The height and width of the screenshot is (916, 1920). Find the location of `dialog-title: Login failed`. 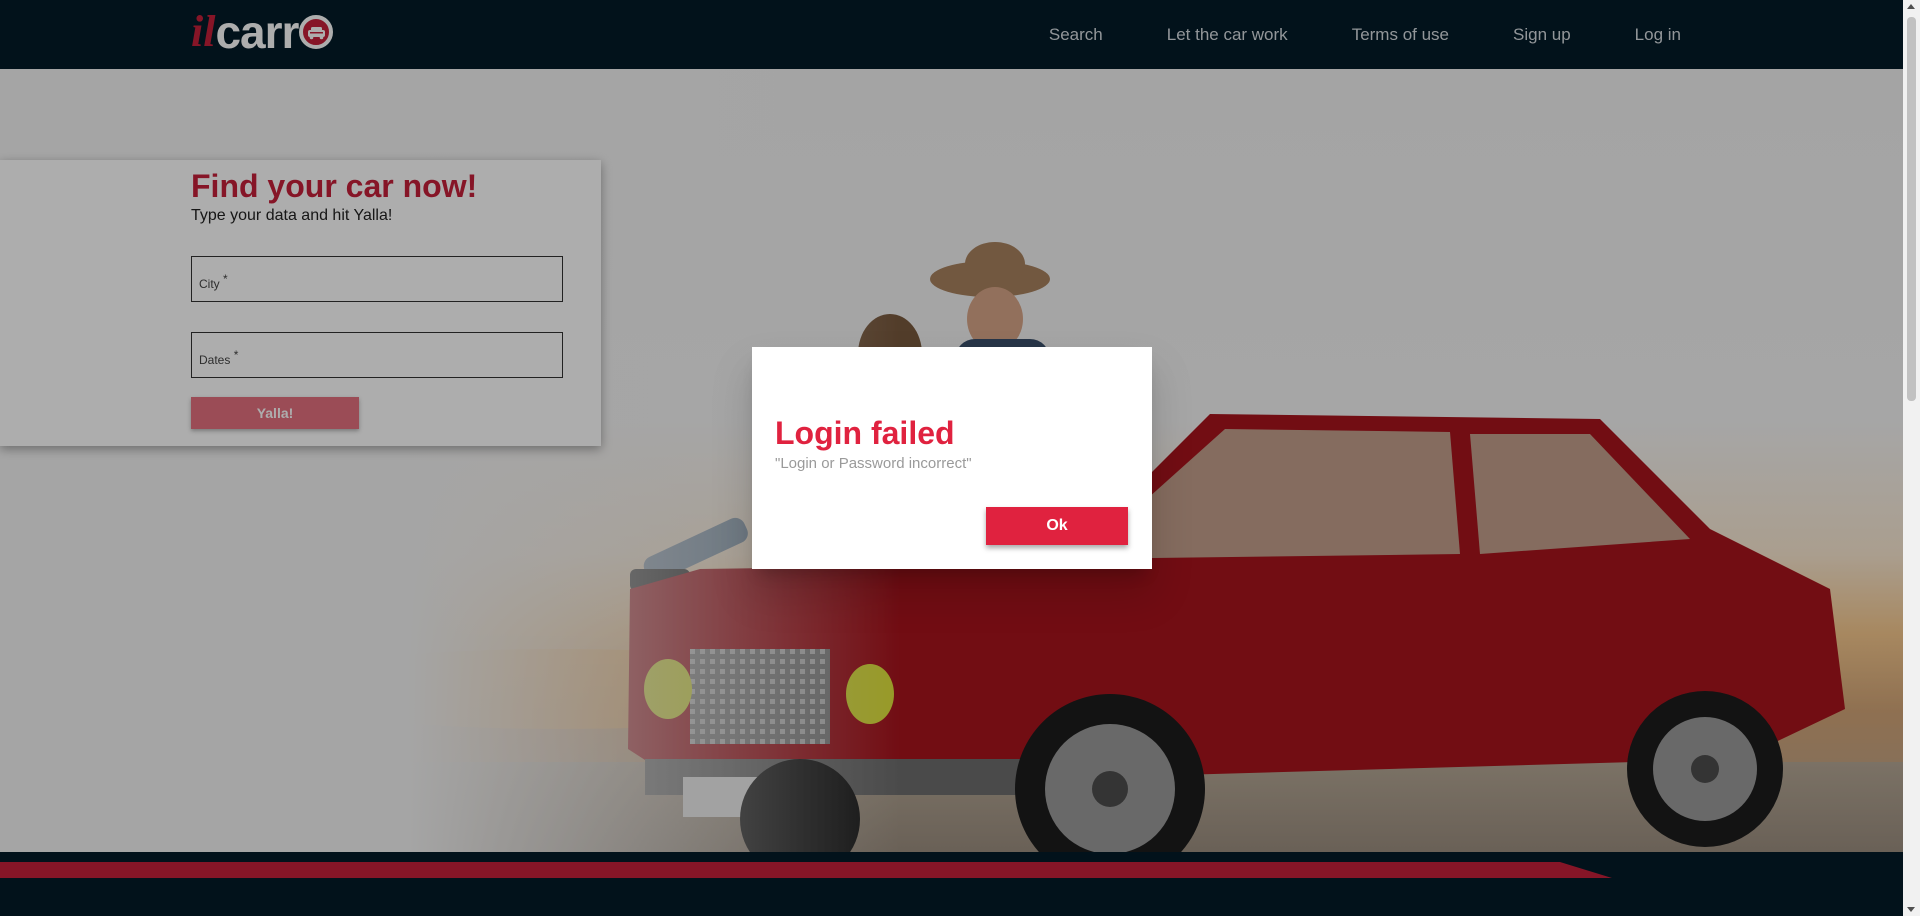

dialog-title: Login failed is located at coordinates (865, 433).